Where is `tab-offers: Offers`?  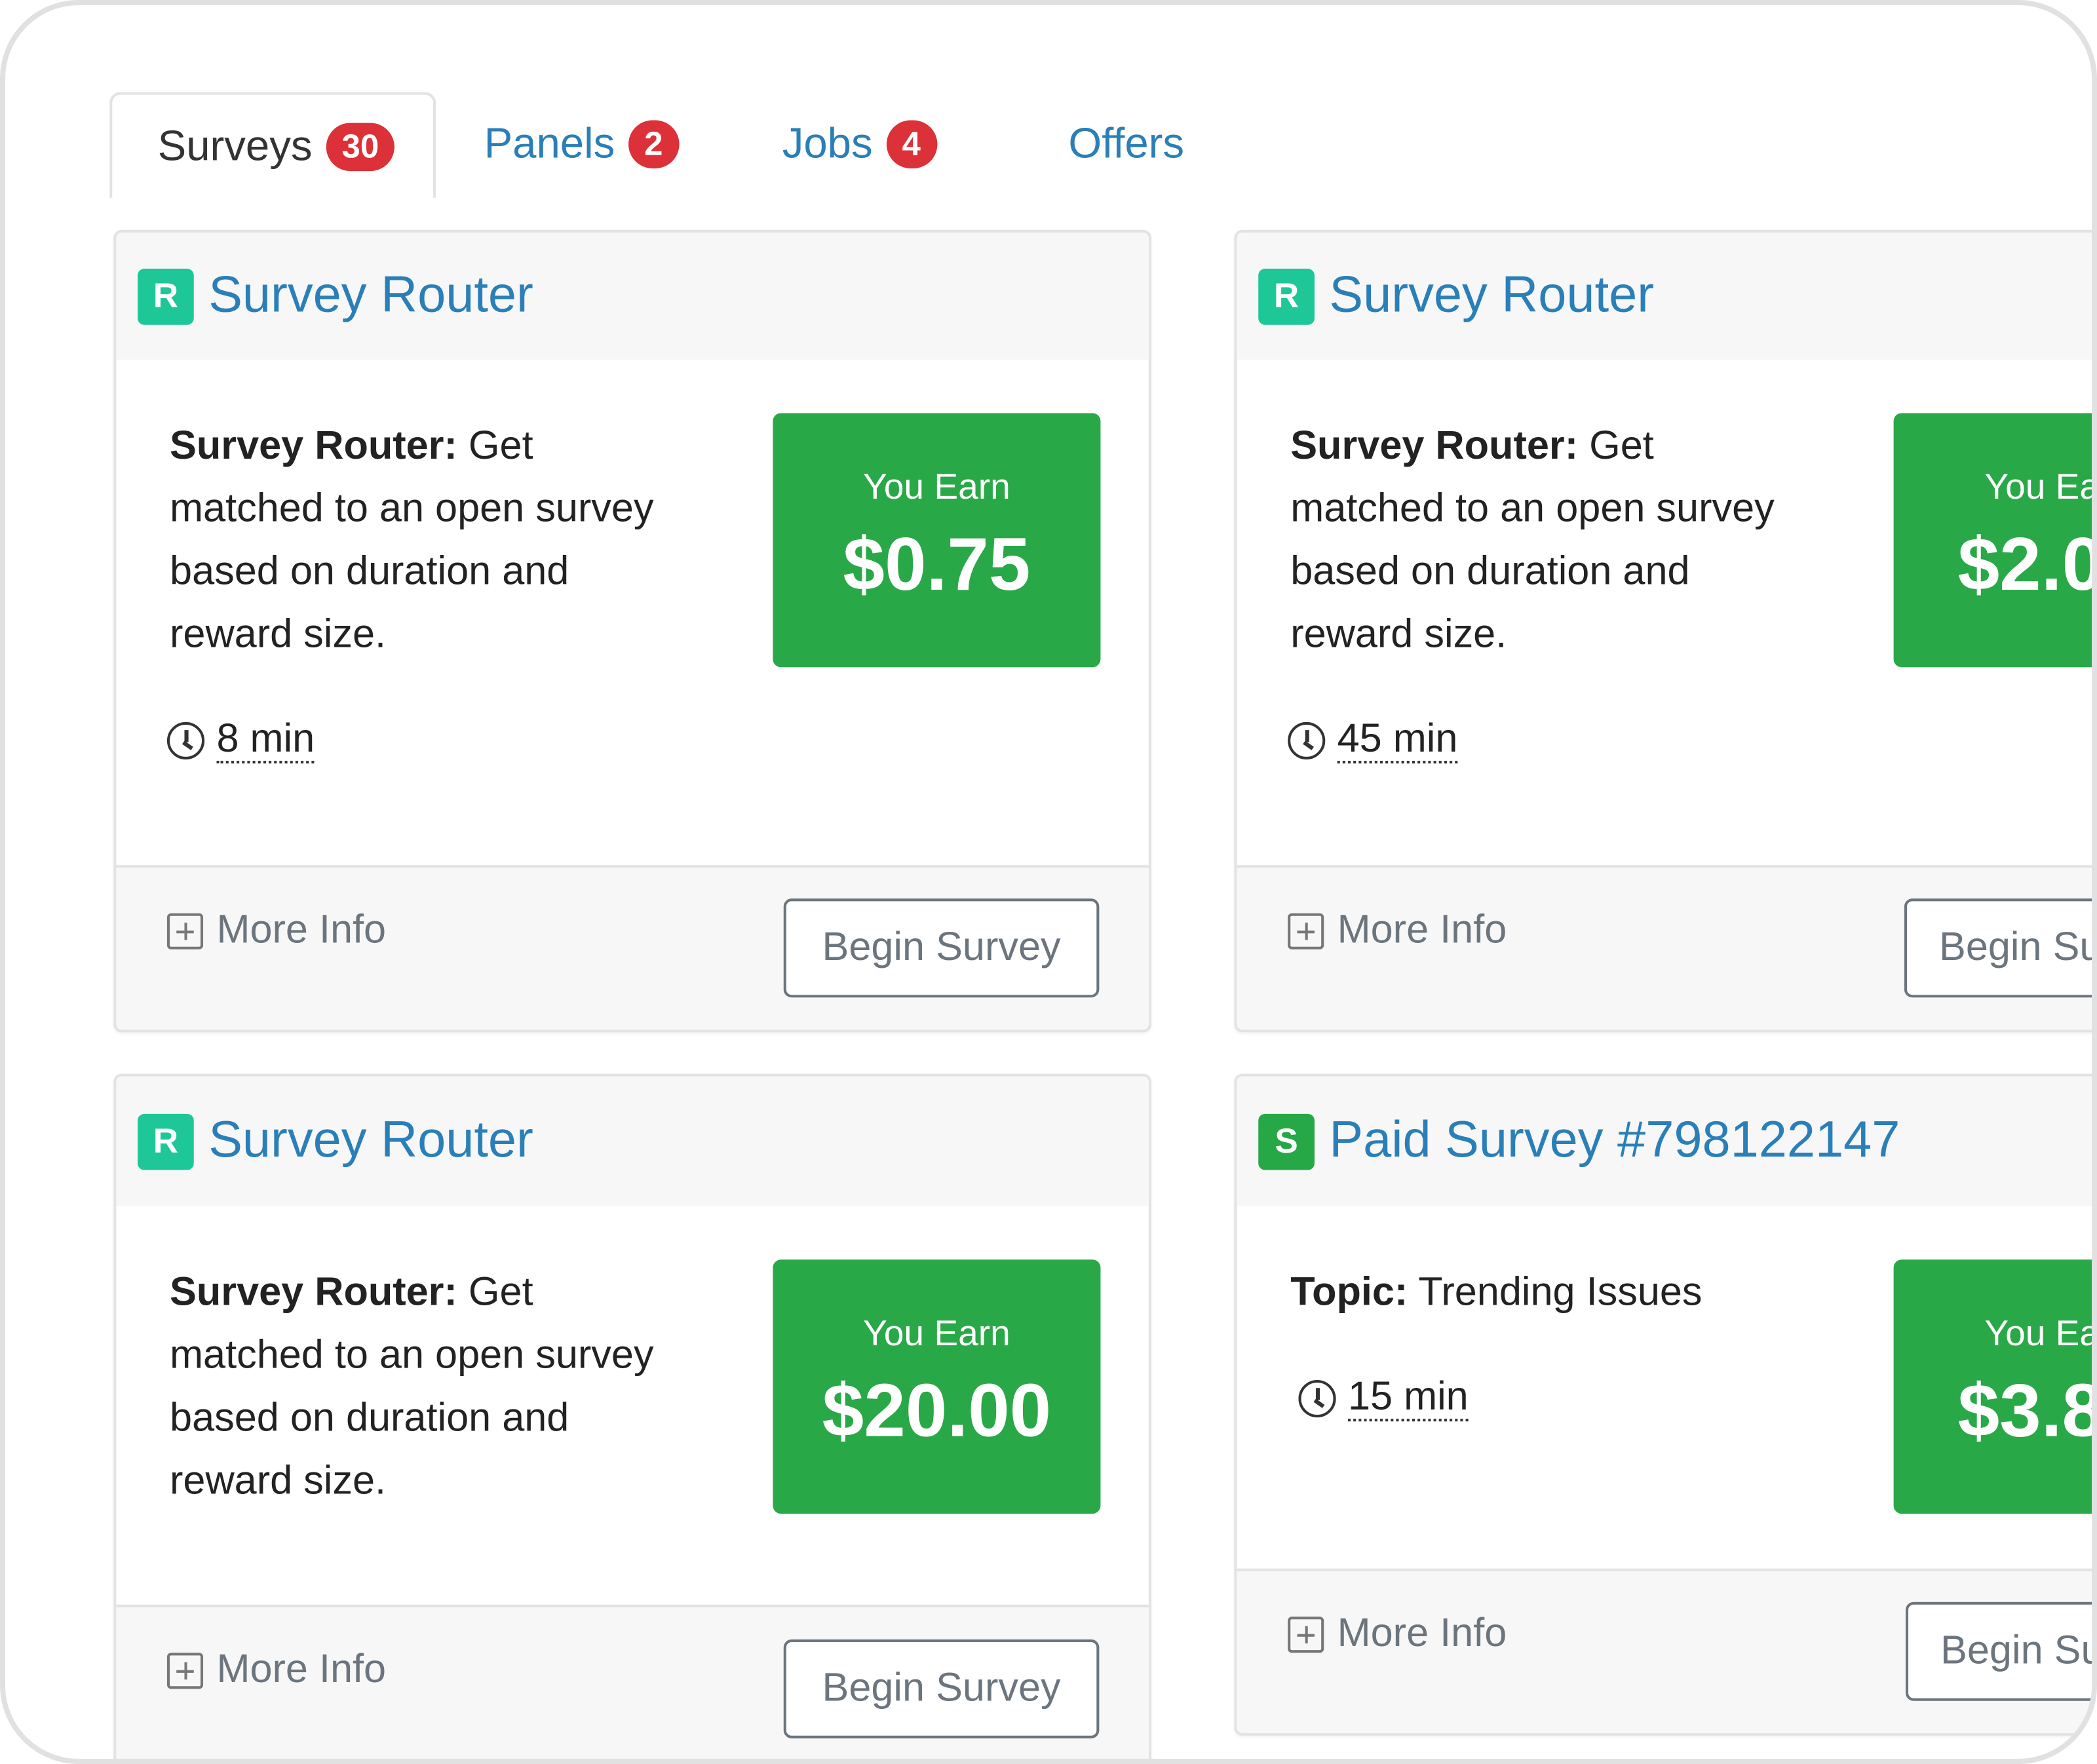 tab-offers: Offers is located at coordinates (1126, 143).